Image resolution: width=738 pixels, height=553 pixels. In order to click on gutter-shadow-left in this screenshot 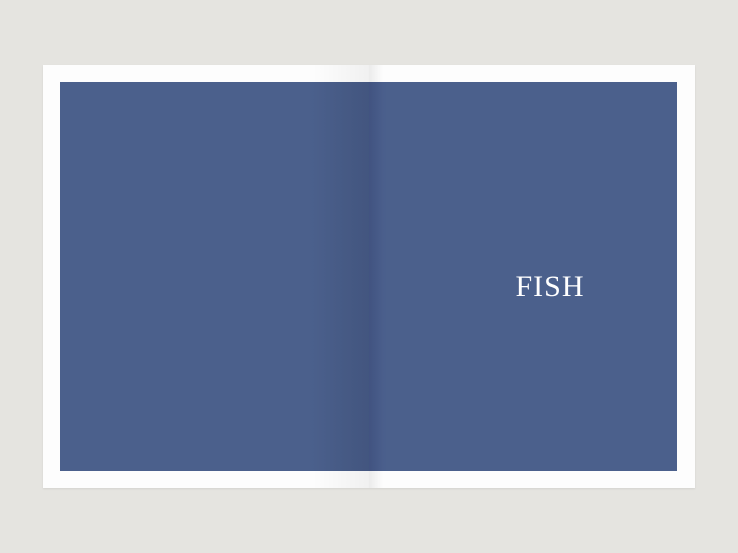, I will do `click(341, 276)`.